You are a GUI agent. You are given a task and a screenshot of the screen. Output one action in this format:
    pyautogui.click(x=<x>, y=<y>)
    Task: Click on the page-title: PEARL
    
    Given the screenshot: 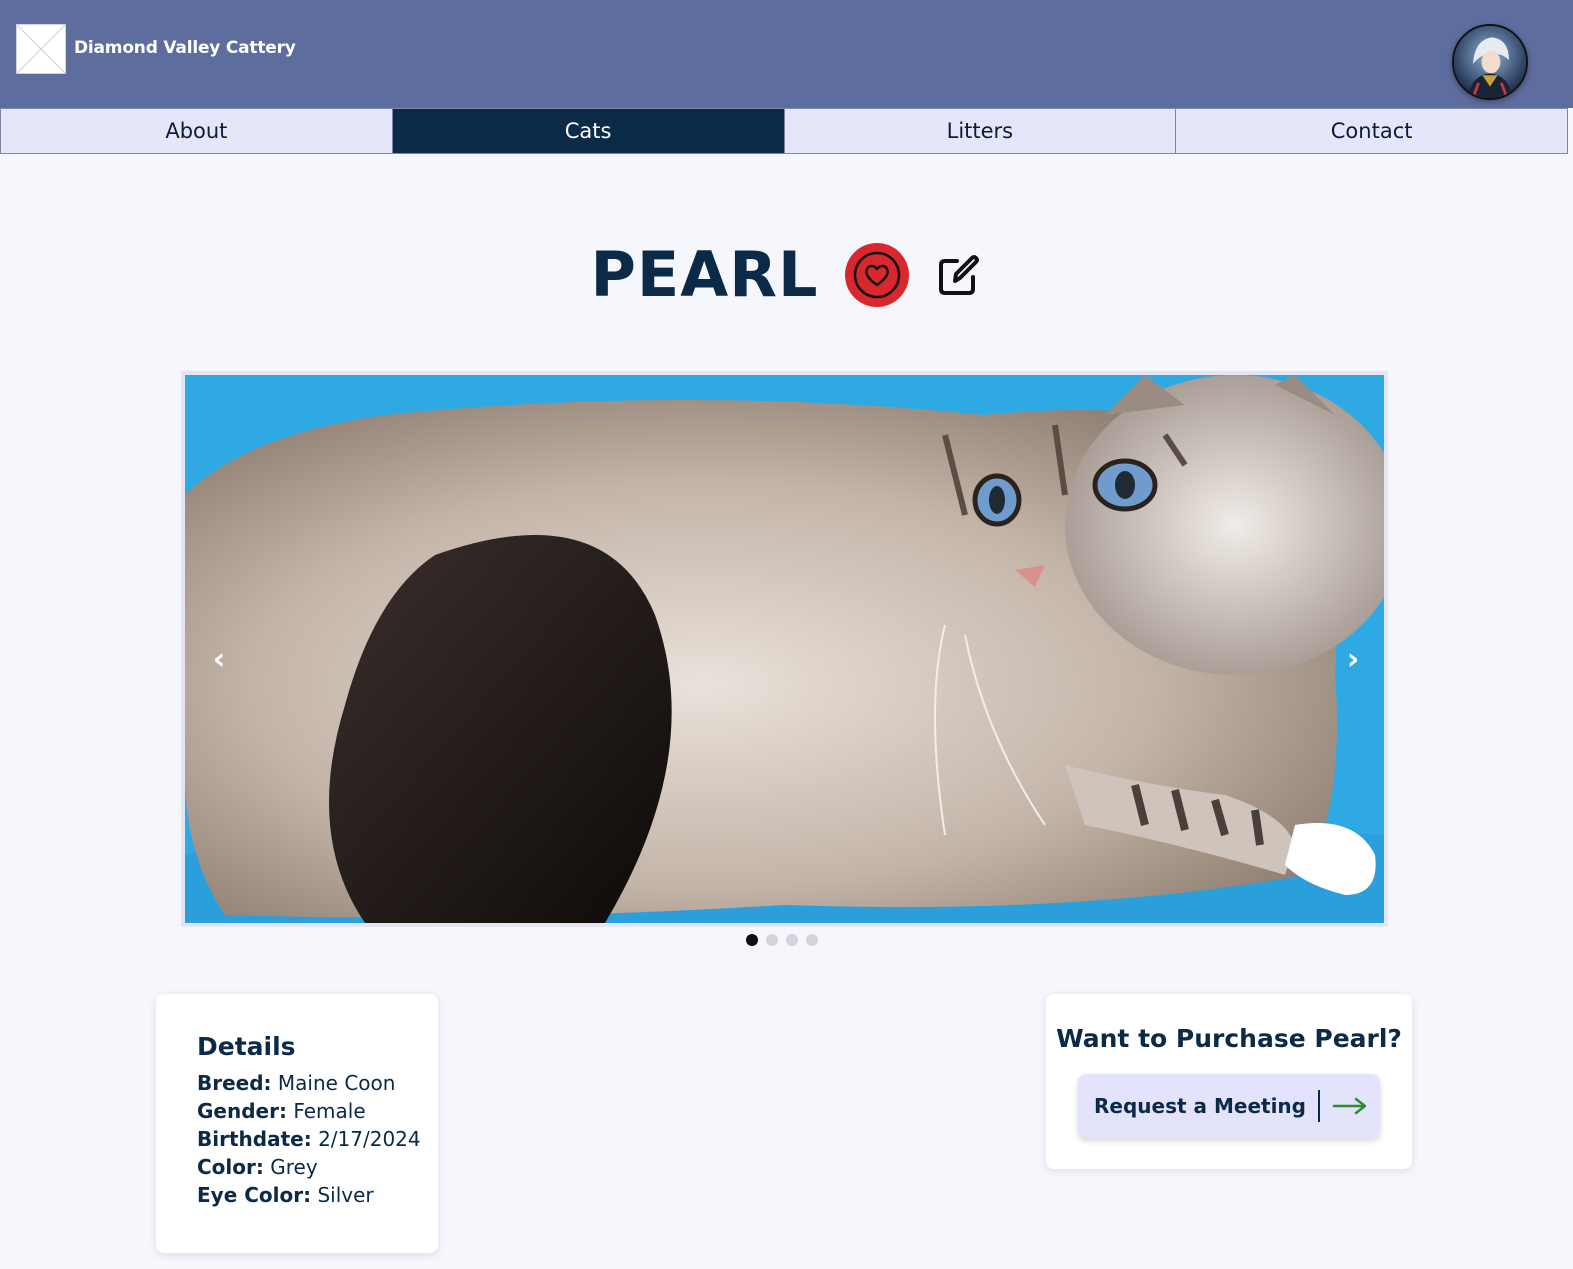 What is the action you would take?
    pyautogui.click(x=704, y=274)
    